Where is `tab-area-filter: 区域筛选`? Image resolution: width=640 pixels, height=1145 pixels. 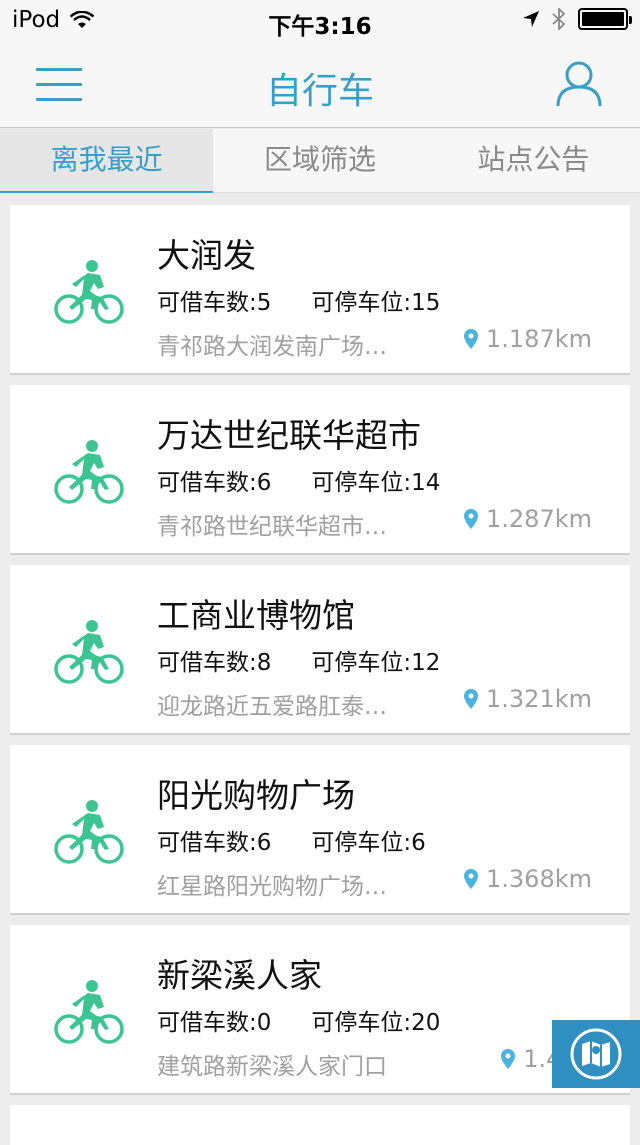
tab-area-filter: 区域筛选 is located at coordinates (319, 160).